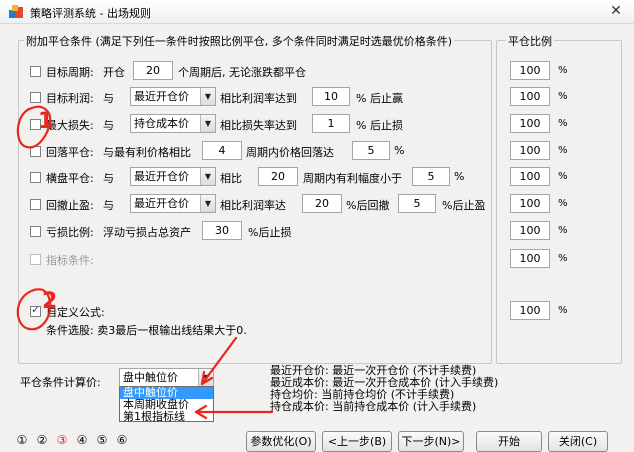 The height and width of the screenshot is (452, 634). Describe the element at coordinates (70, 125) in the screenshot. I see `max-loss-label: 最大损失:` at that location.